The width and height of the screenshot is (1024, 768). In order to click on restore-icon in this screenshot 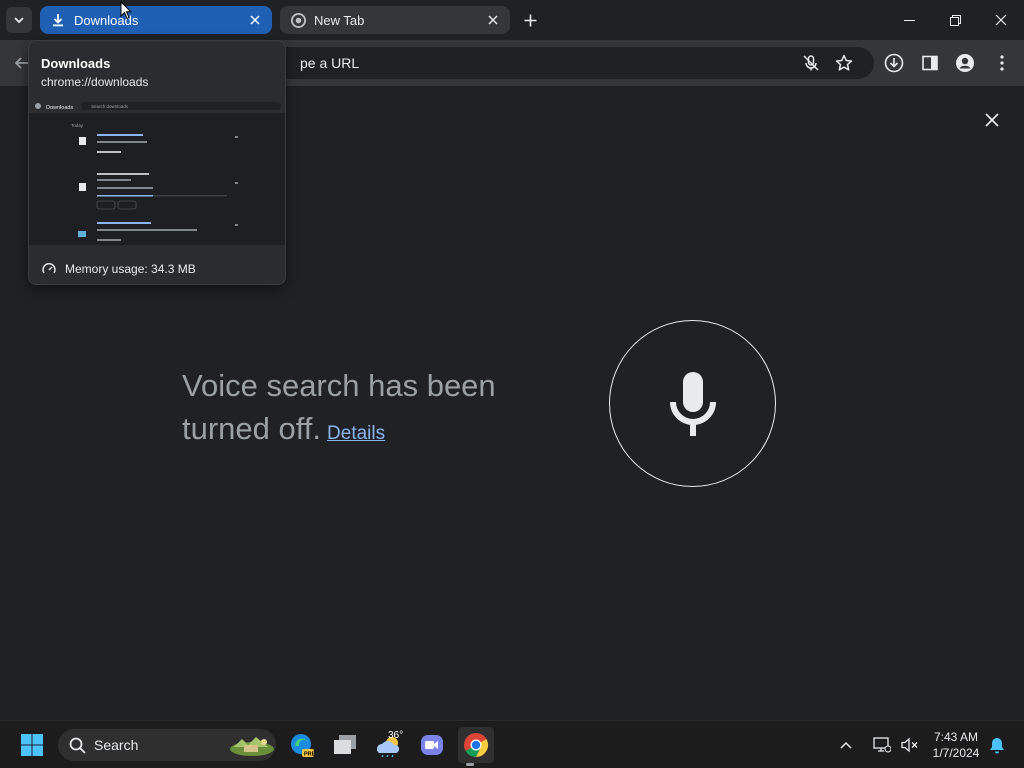, I will do `click(955, 20)`.